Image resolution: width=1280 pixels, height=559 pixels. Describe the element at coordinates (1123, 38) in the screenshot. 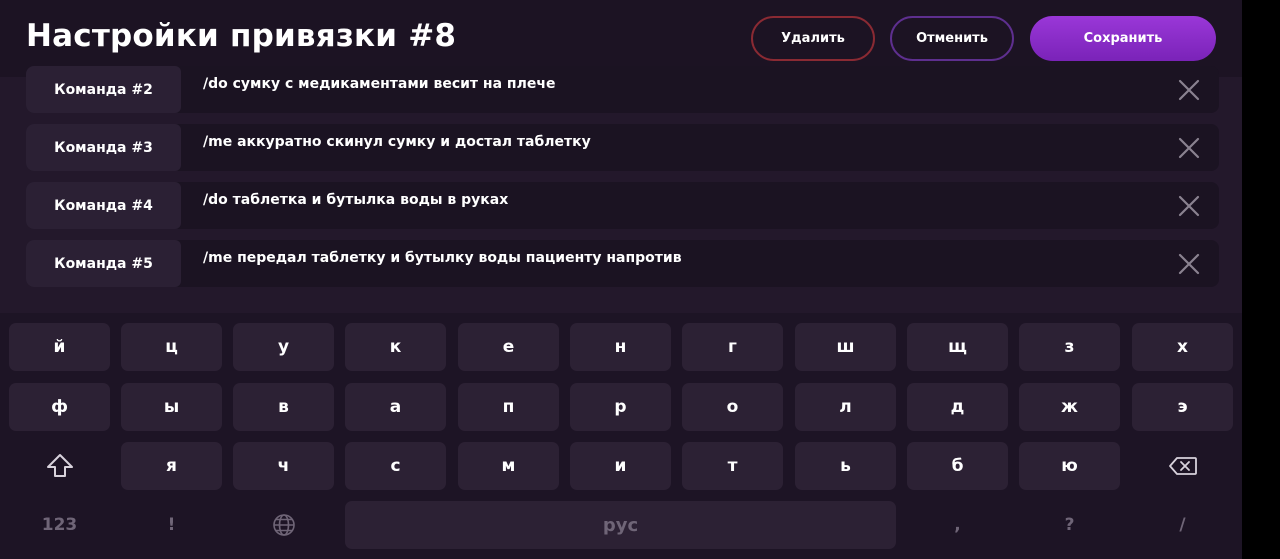

I see `save-button: Сохранить` at that location.